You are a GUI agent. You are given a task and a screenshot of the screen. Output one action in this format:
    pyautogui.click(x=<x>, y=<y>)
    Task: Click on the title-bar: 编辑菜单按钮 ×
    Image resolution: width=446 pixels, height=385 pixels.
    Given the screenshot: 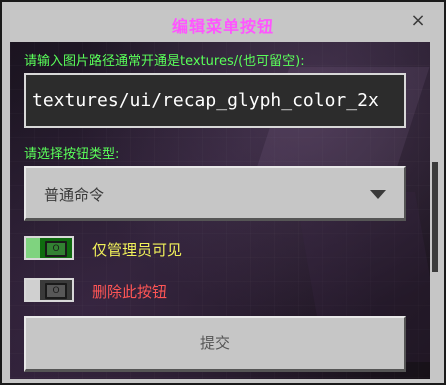 What is the action you would take?
    pyautogui.click(x=223, y=23)
    